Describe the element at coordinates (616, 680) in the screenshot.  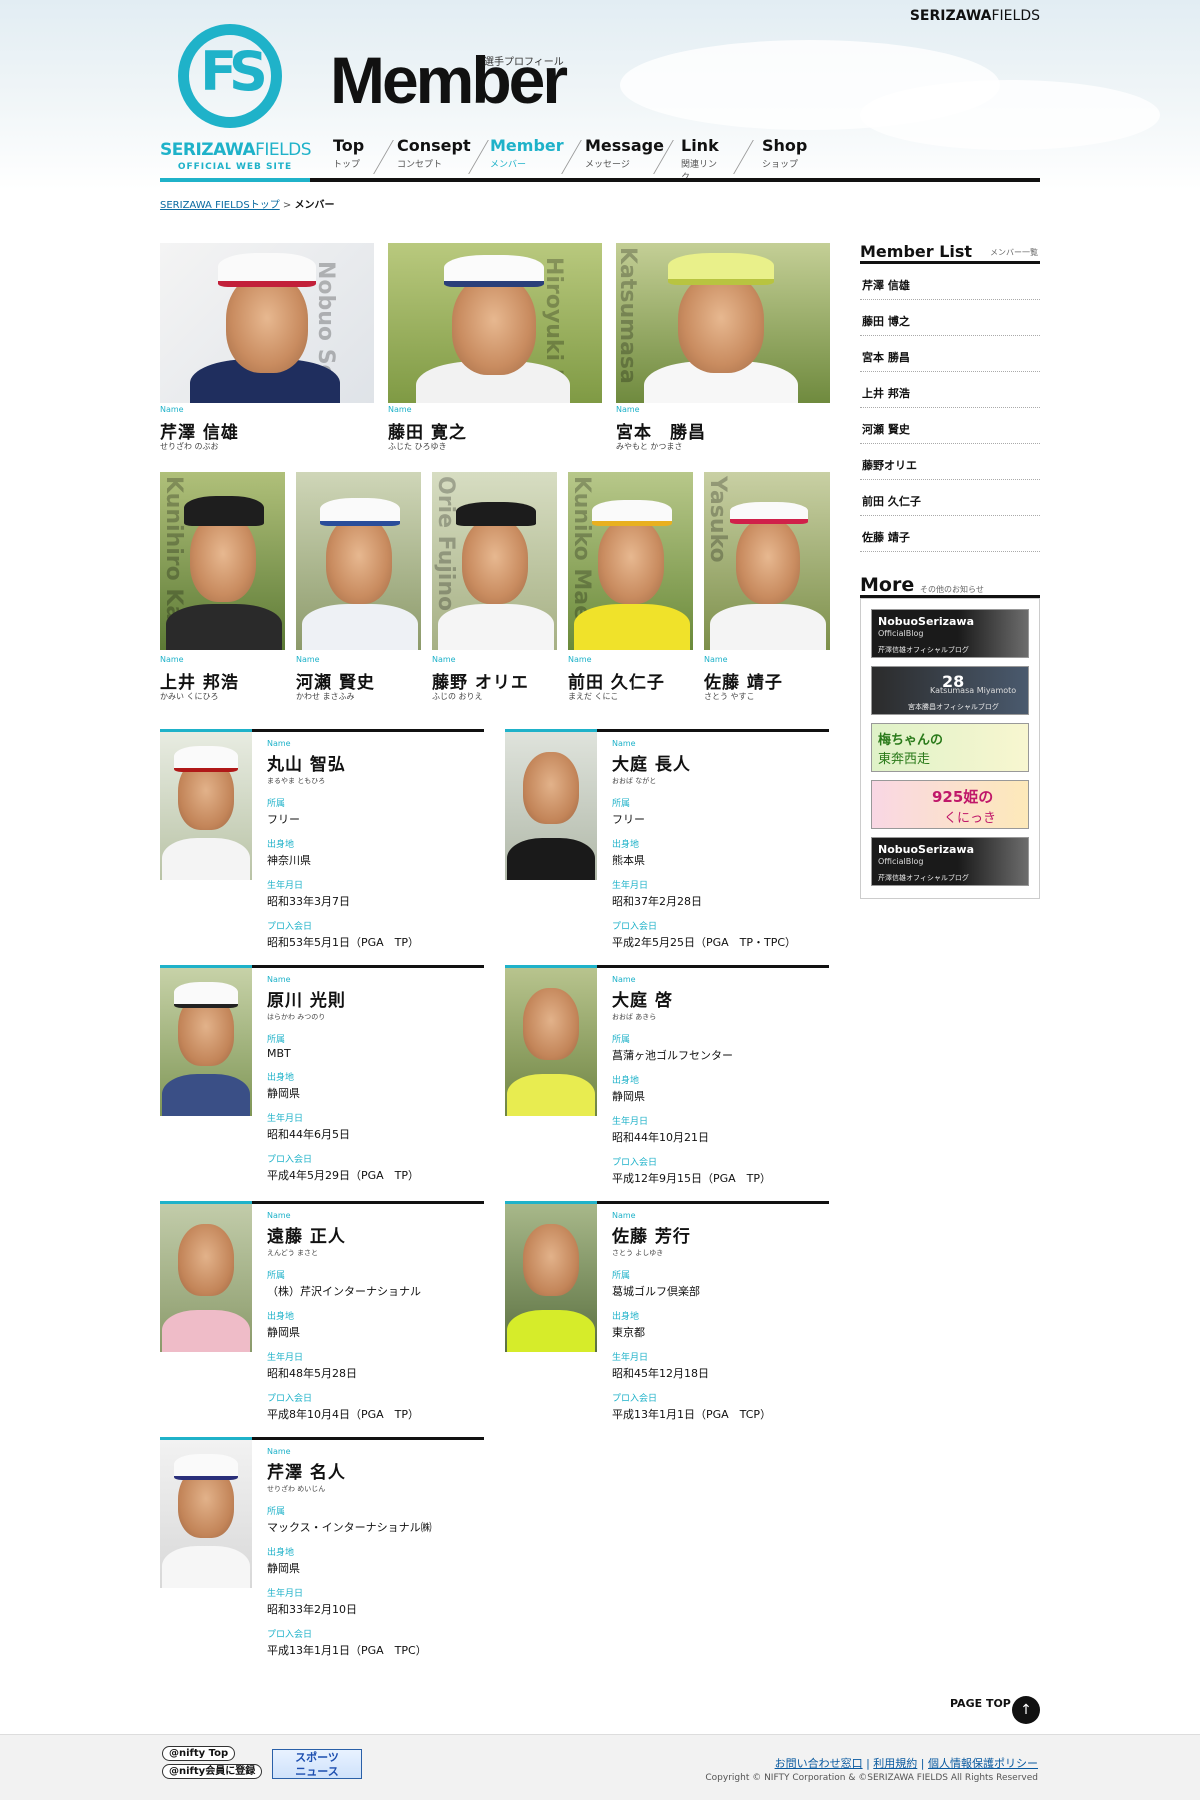
I see `member-name: 前田 久仁子` at that location.